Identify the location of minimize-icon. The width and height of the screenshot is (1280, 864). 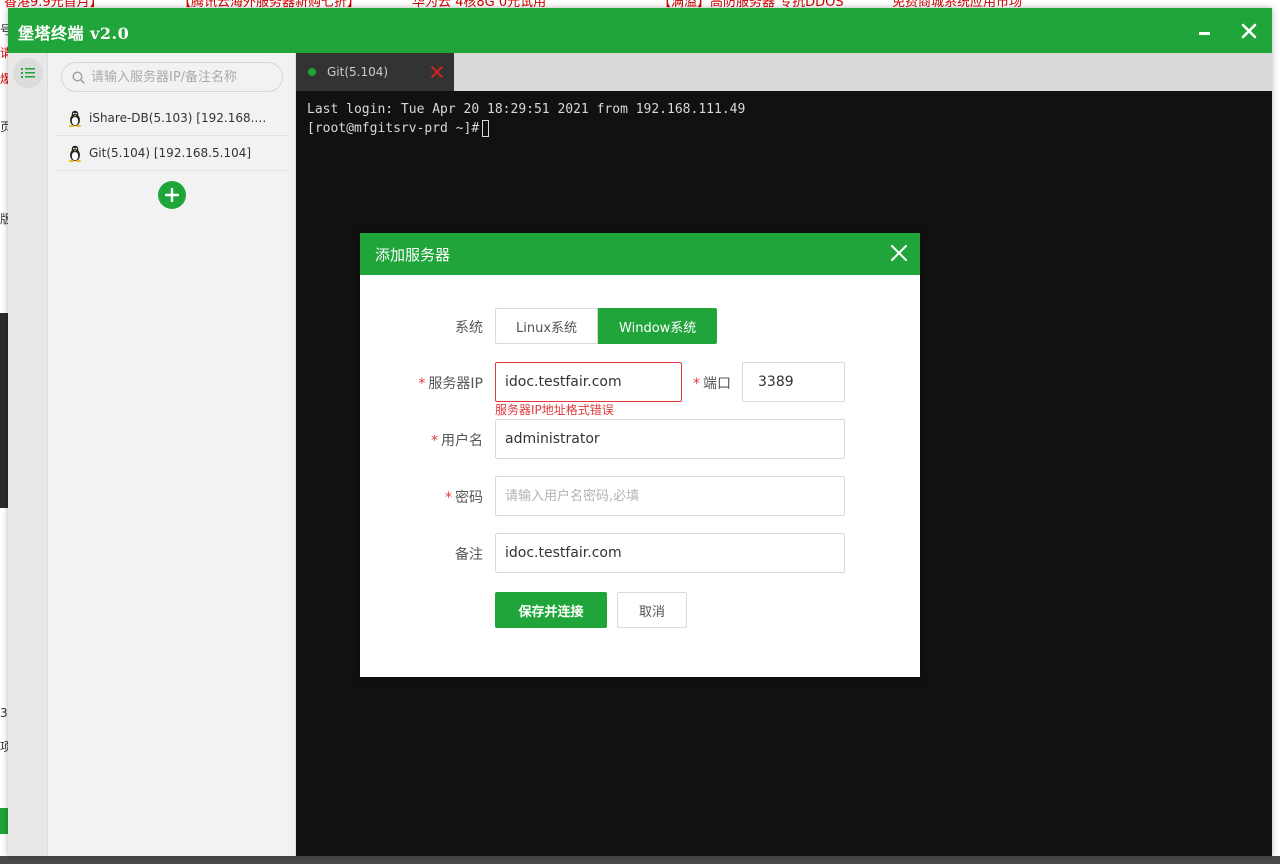
(1204, 31).